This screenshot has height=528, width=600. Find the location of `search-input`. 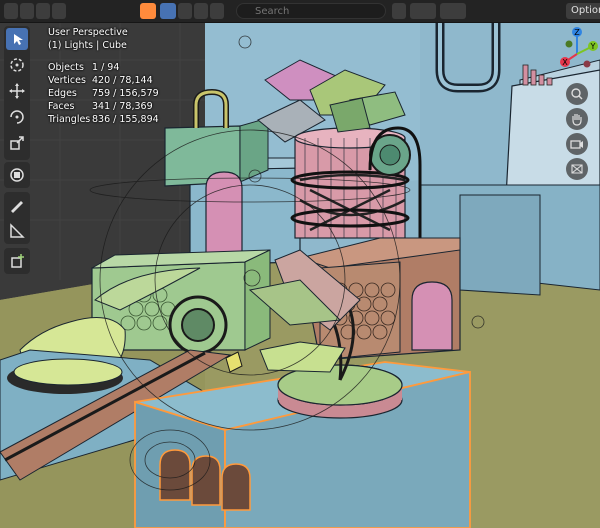

search-input is located at coordinates (311, 11).